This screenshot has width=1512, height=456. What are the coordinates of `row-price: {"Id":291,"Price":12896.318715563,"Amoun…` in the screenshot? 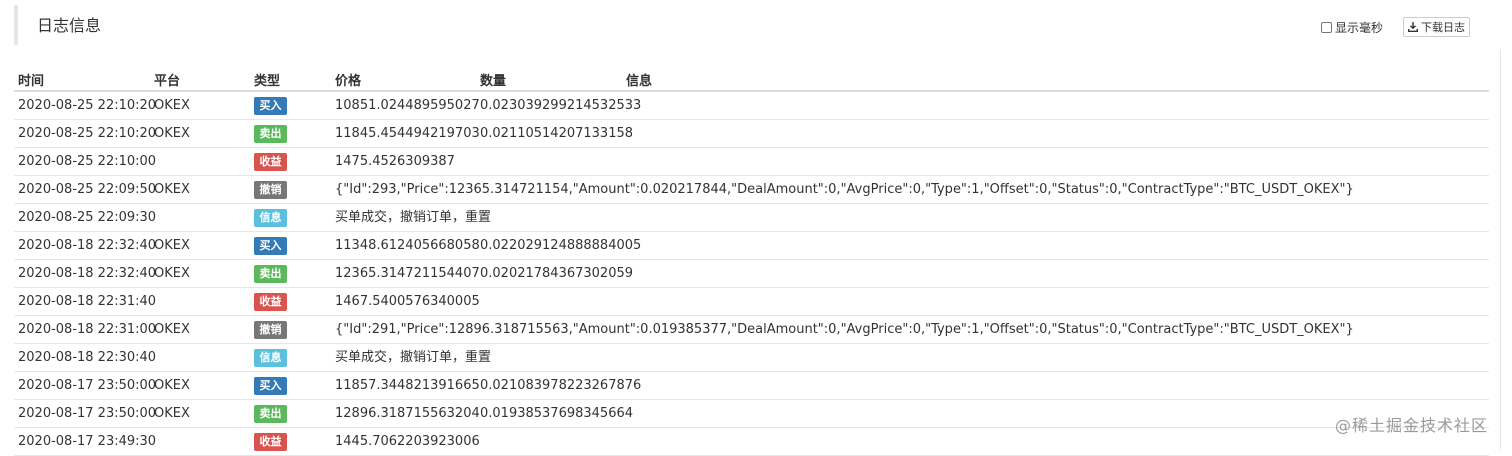 It's located at (844, 329).